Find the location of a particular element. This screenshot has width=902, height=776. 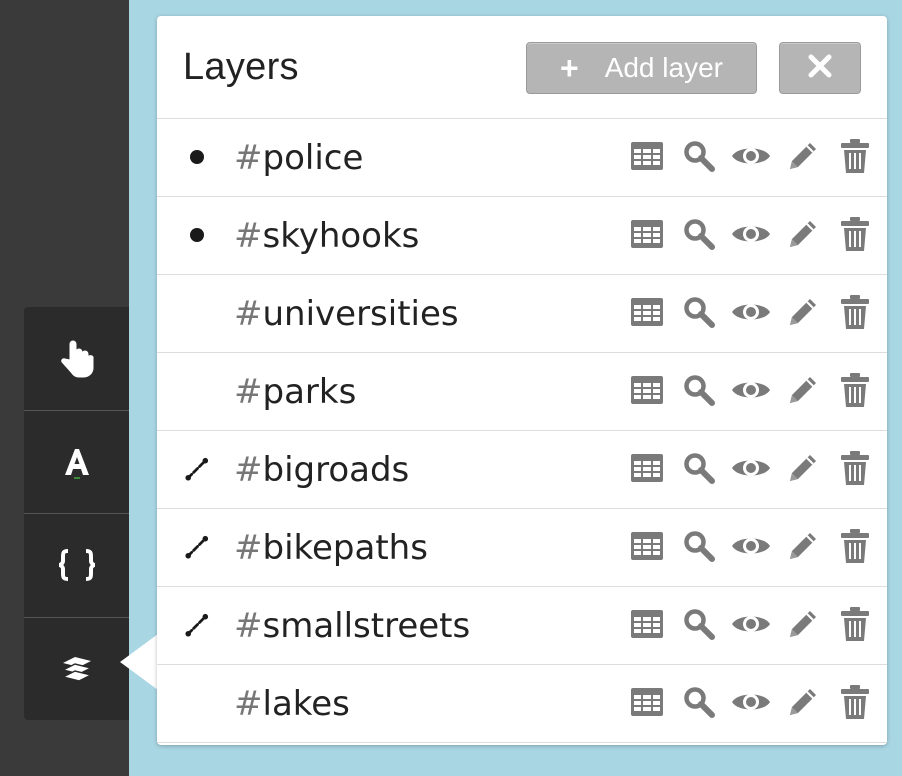

add-layer-label: Add layer is located at coordinates (663, 67).